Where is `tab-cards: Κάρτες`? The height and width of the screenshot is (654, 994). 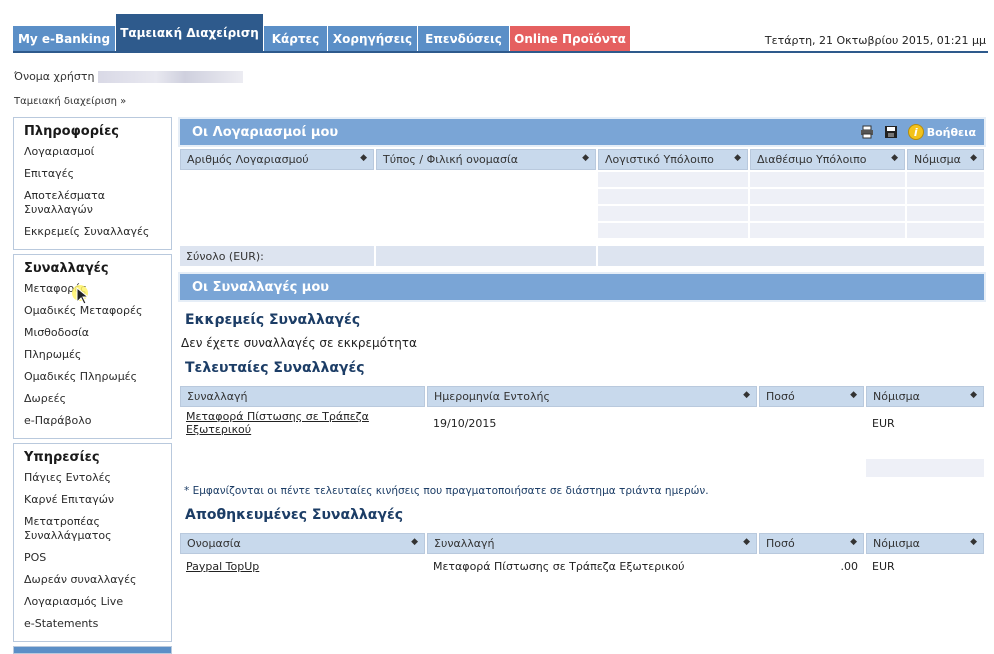 tab-cards: Κάρτες is located at coordinates (296, 38).